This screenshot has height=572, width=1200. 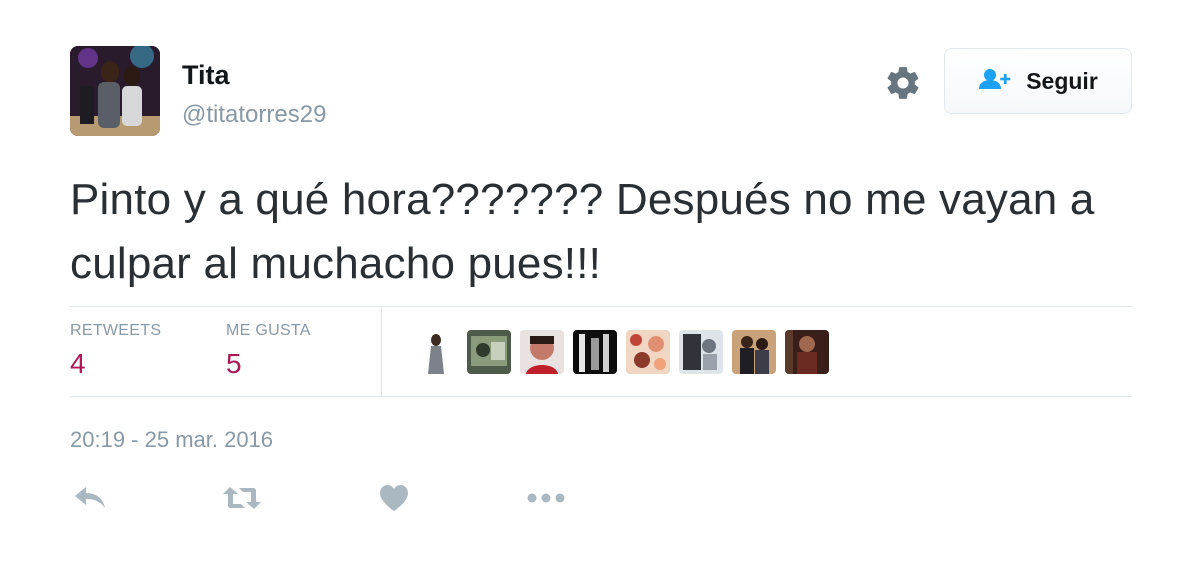 I want to click on reply-icon, so click(x=90, y=500).